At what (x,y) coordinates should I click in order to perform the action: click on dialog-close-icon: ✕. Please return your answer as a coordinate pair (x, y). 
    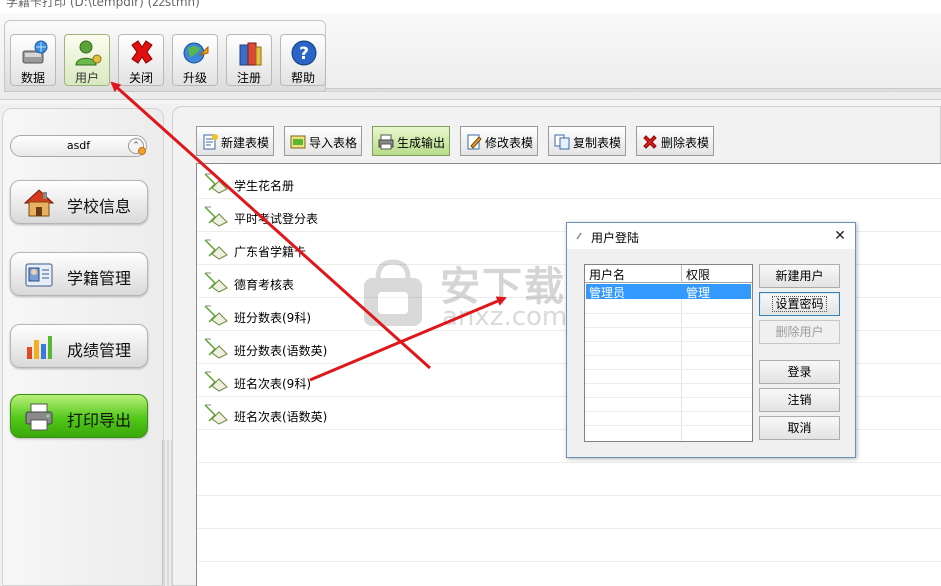
    Looking at the image, I should click on (840, 236).